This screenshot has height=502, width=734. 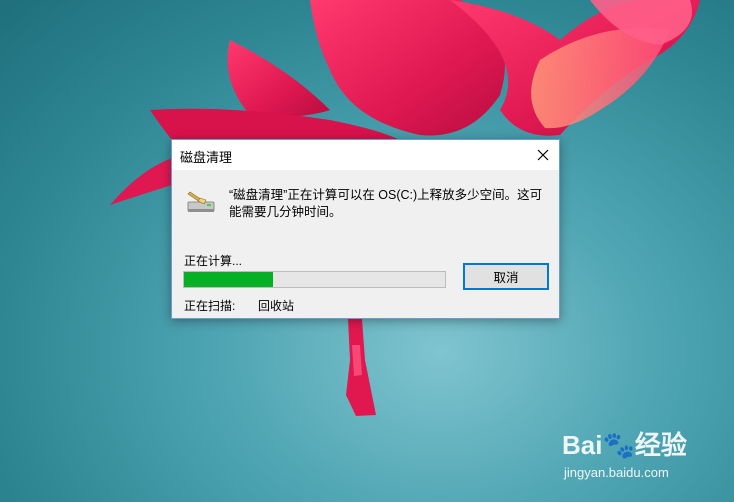 I want to click on progress-fill, so click(x=228, y=279).